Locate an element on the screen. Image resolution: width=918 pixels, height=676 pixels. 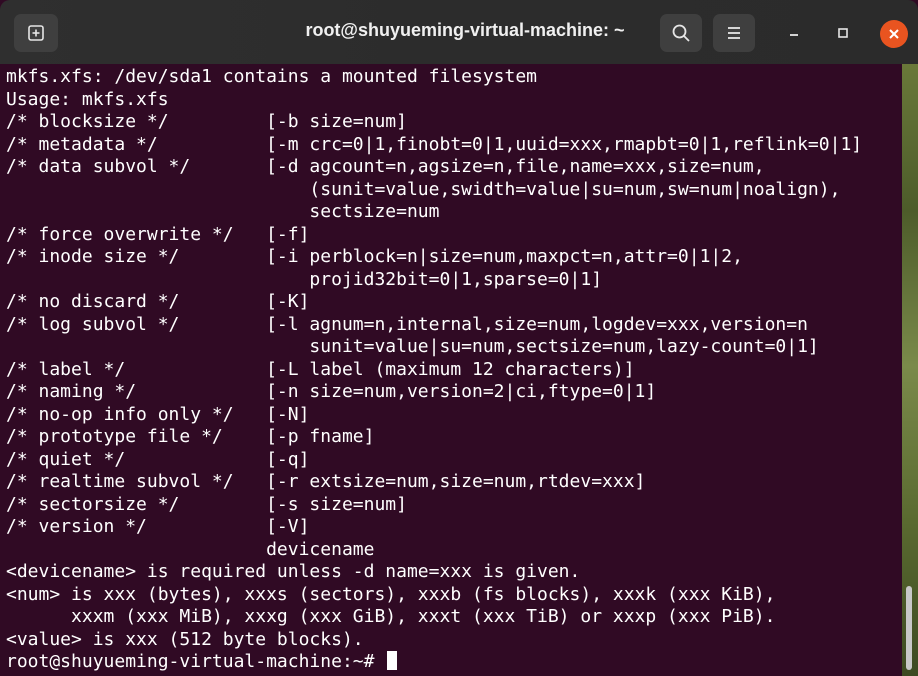
prompt-line: root@shuyueming-virtual-machine:~# is located at coordinates (202, 662).